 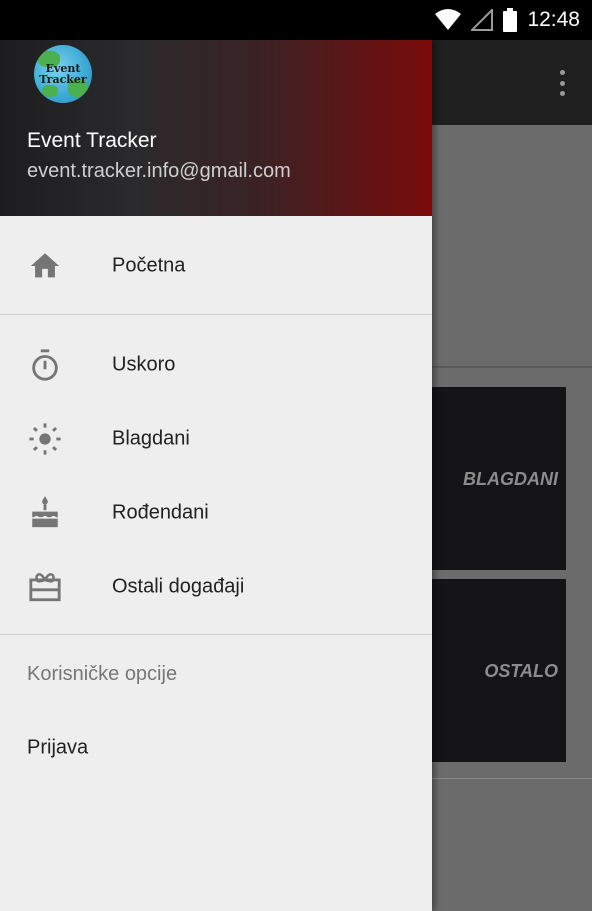 I want to click on timer-icon, so click(x=45, y=365).